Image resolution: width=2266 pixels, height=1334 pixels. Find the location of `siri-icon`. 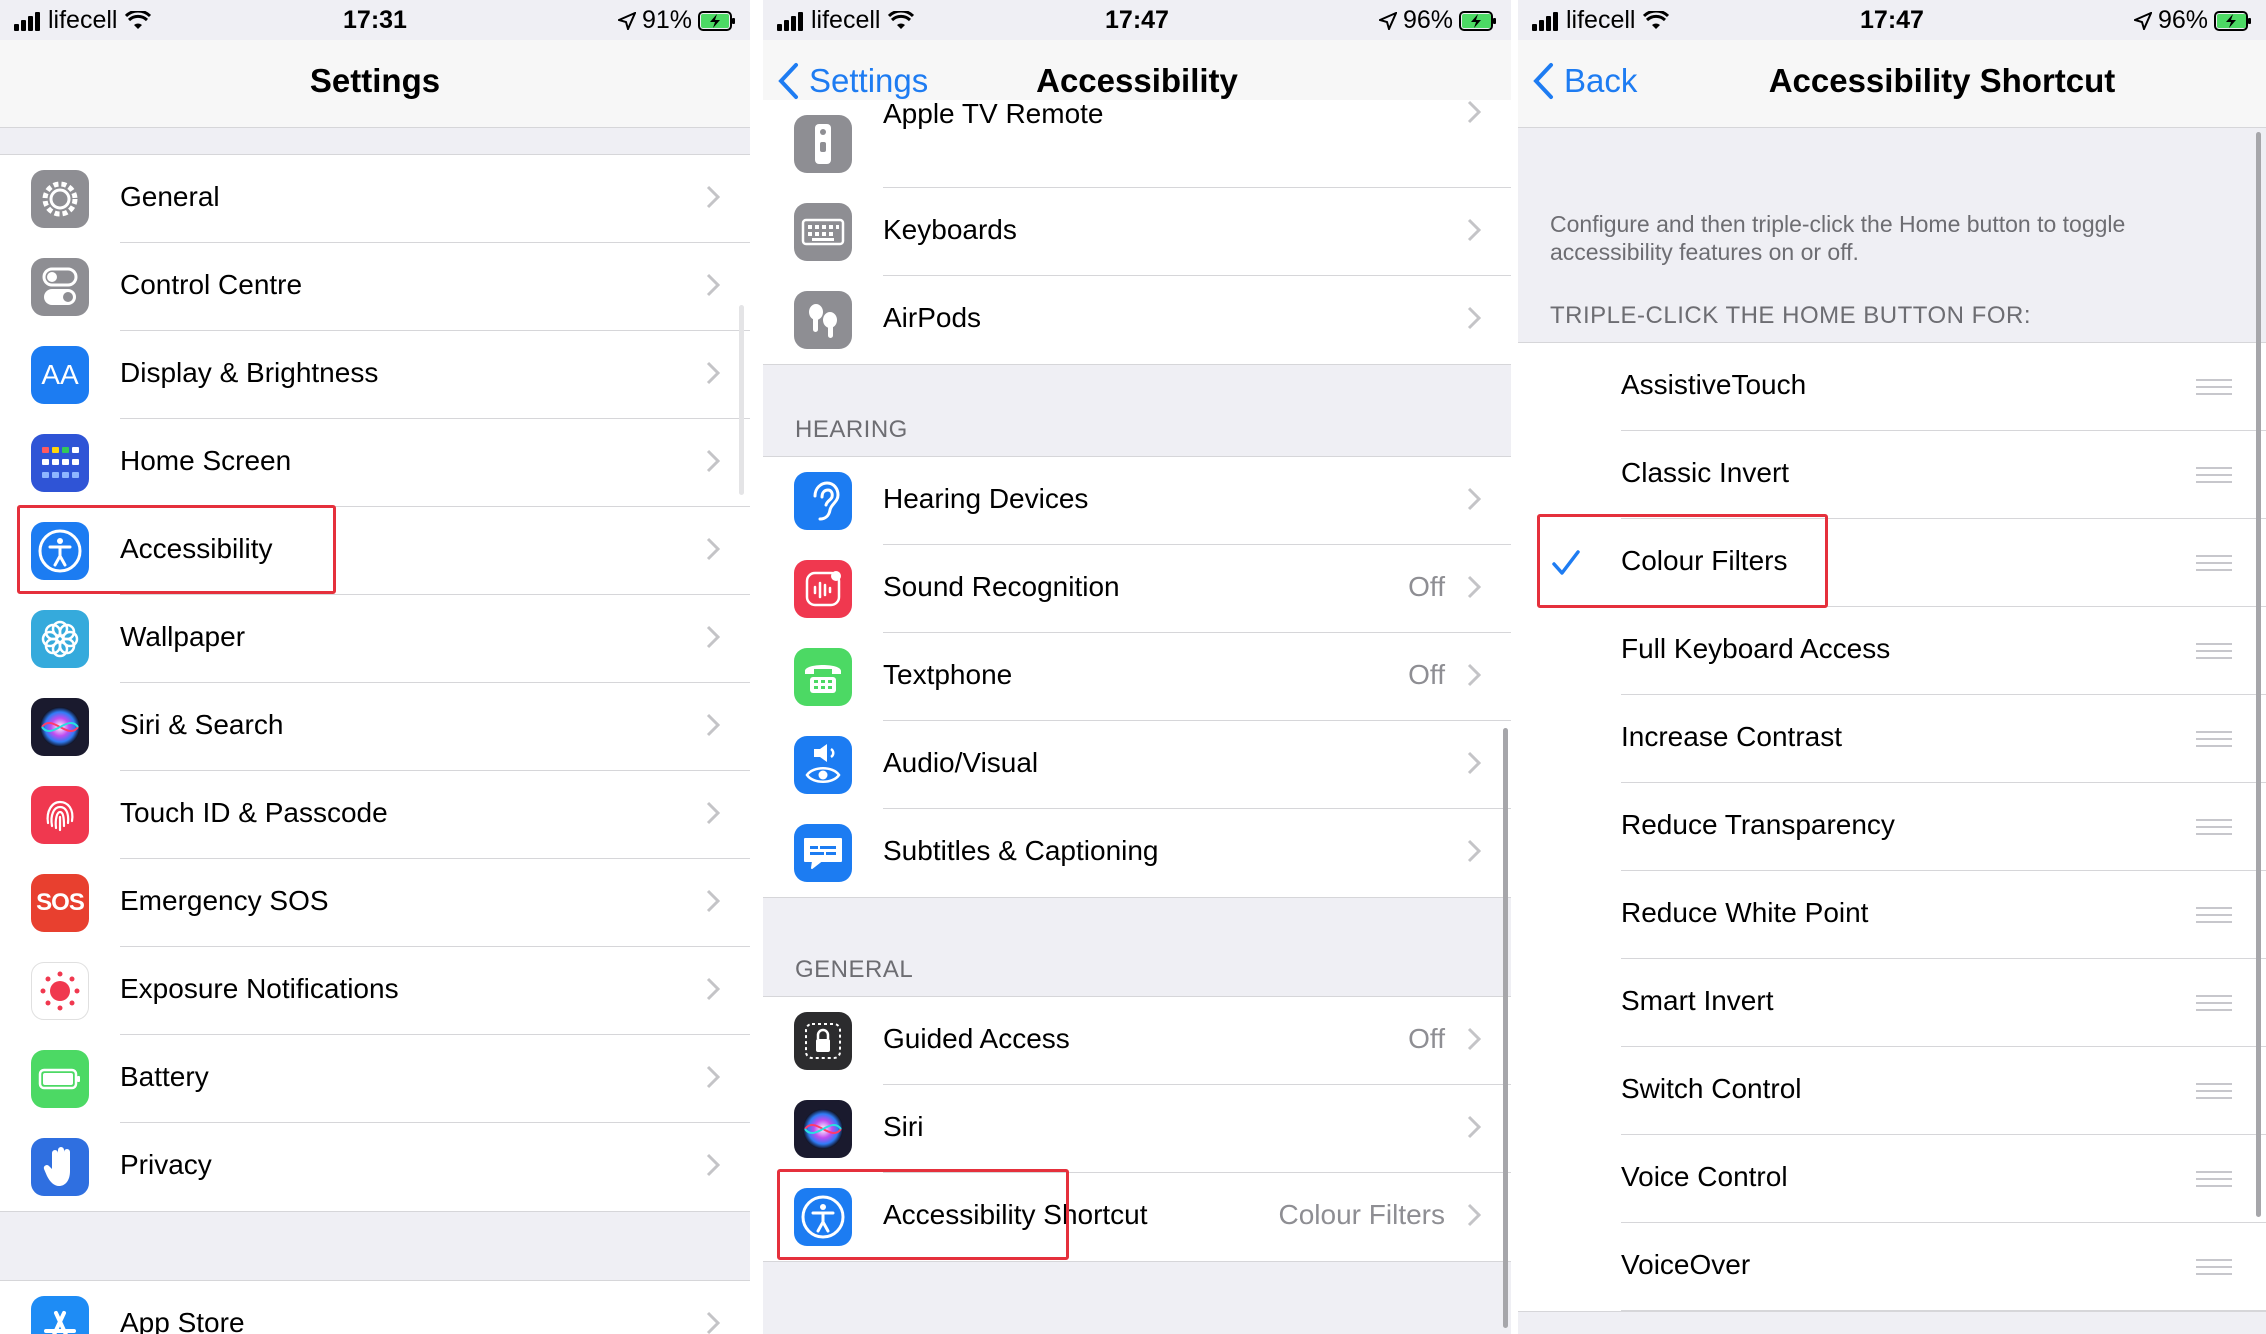

siri-icon is located at coordinates (823, 1129).